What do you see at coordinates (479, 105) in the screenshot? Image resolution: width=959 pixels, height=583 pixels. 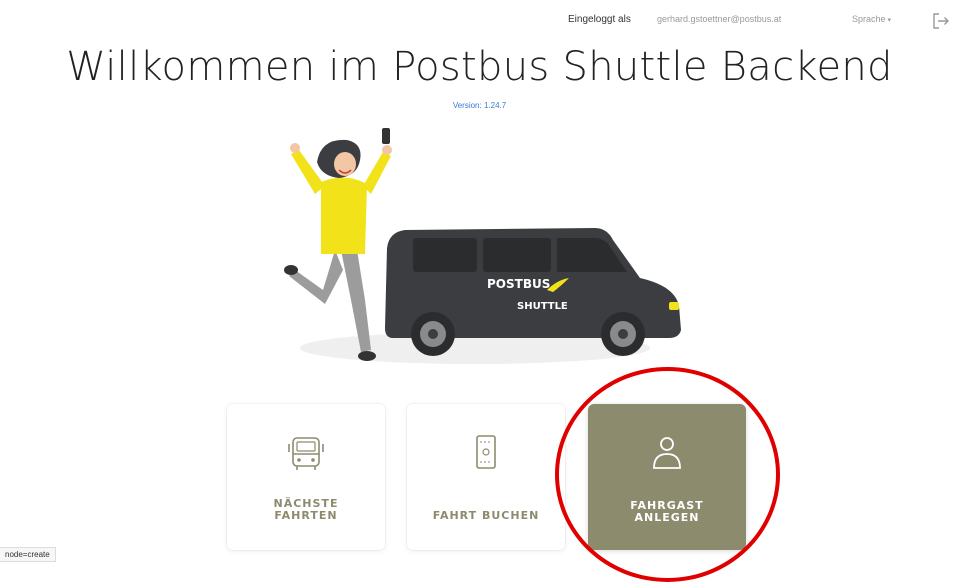 I see `version-label: Version: 1.24.7` at bounding box center [479, 105].